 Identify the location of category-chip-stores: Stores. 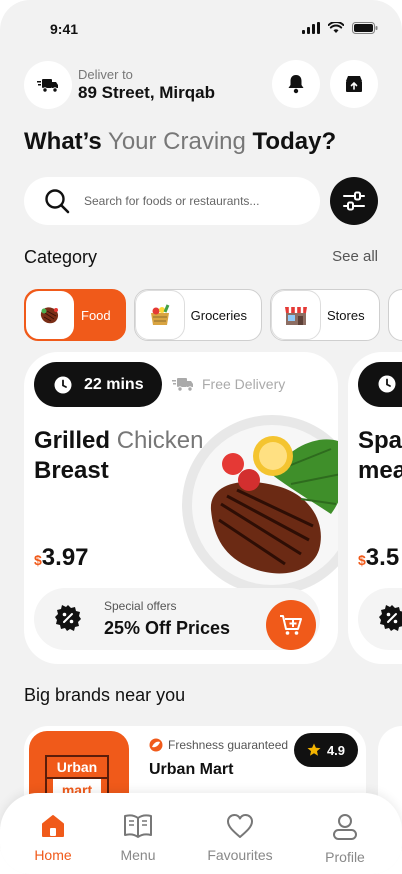
(325, 315).